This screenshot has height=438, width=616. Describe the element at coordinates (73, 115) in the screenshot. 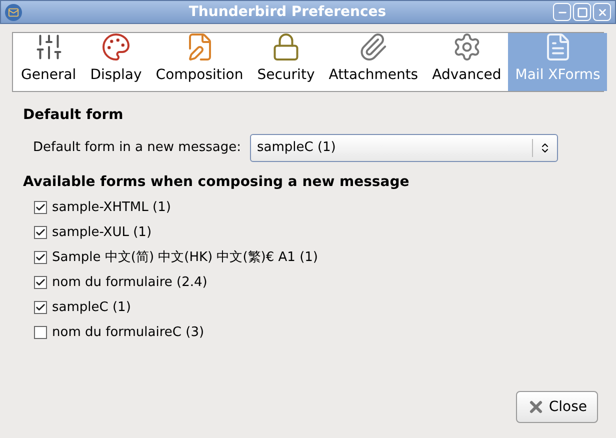

I see `section-heading: Default form` at that location.